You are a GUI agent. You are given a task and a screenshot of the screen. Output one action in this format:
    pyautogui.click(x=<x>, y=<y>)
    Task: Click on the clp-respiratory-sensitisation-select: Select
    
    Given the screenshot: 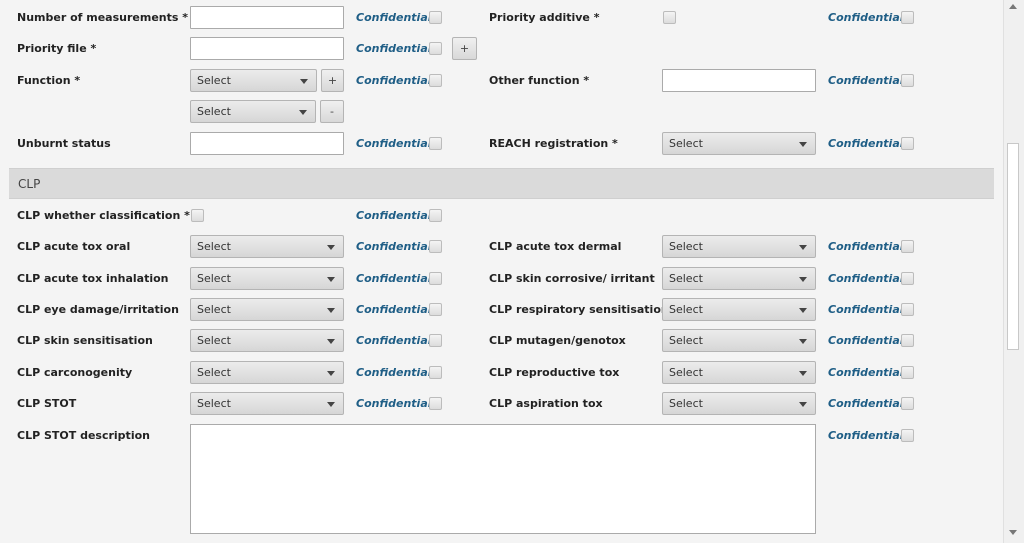 What is the action you would take?
    pyautogui.click(x=739, y=309)
    